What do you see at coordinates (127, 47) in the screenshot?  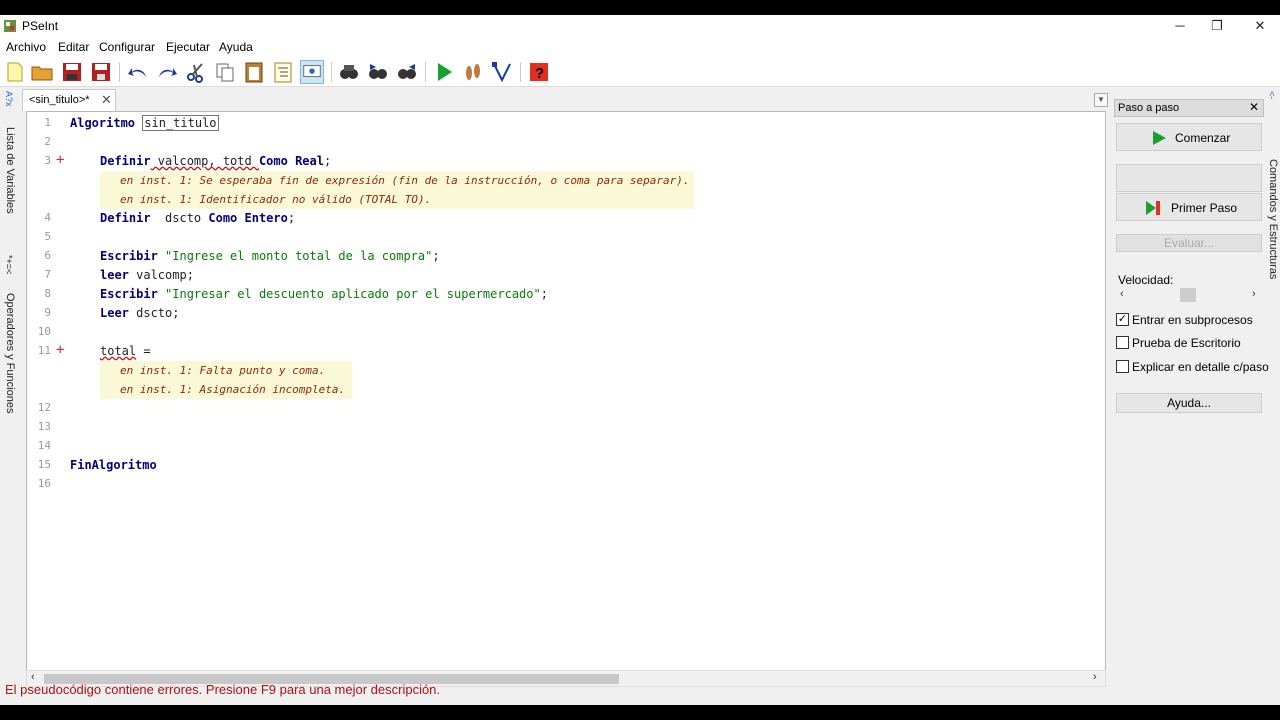 I see `menu-configurar: Configurar` at bounding box center [127, 47].